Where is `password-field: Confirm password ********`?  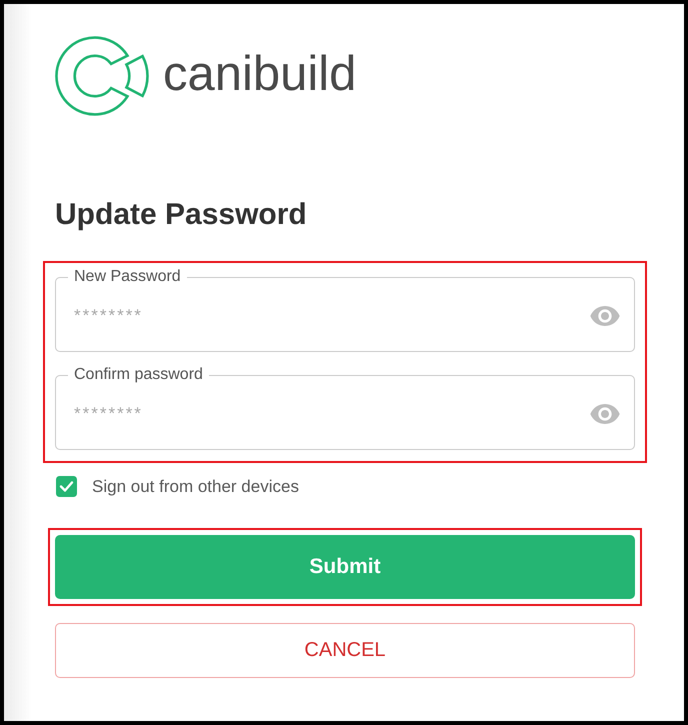
password-field: Confirm password ******** is located at coordinates (345, 408).